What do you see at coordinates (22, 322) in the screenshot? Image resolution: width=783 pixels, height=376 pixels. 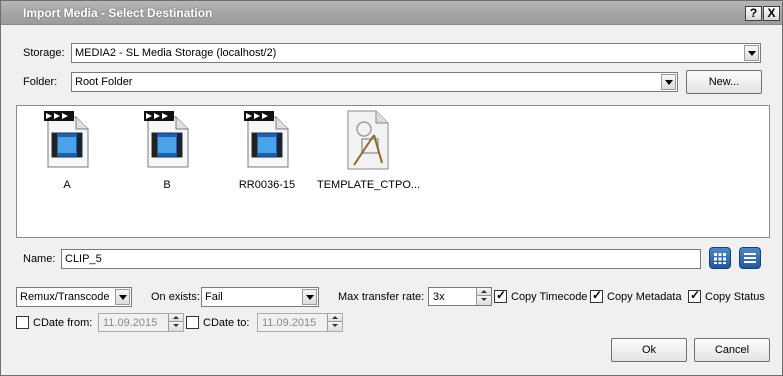 I see `cdate-from-checkbox` at bounding box center [22, 322].